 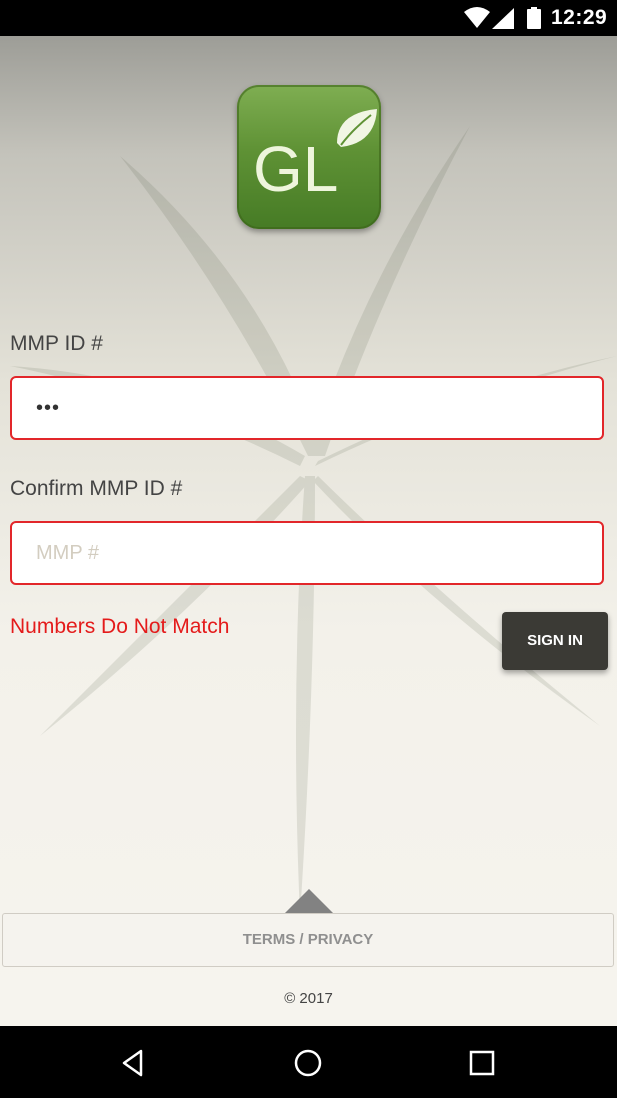 I want to click on mmp-id-input, so click(x=307, y=408).